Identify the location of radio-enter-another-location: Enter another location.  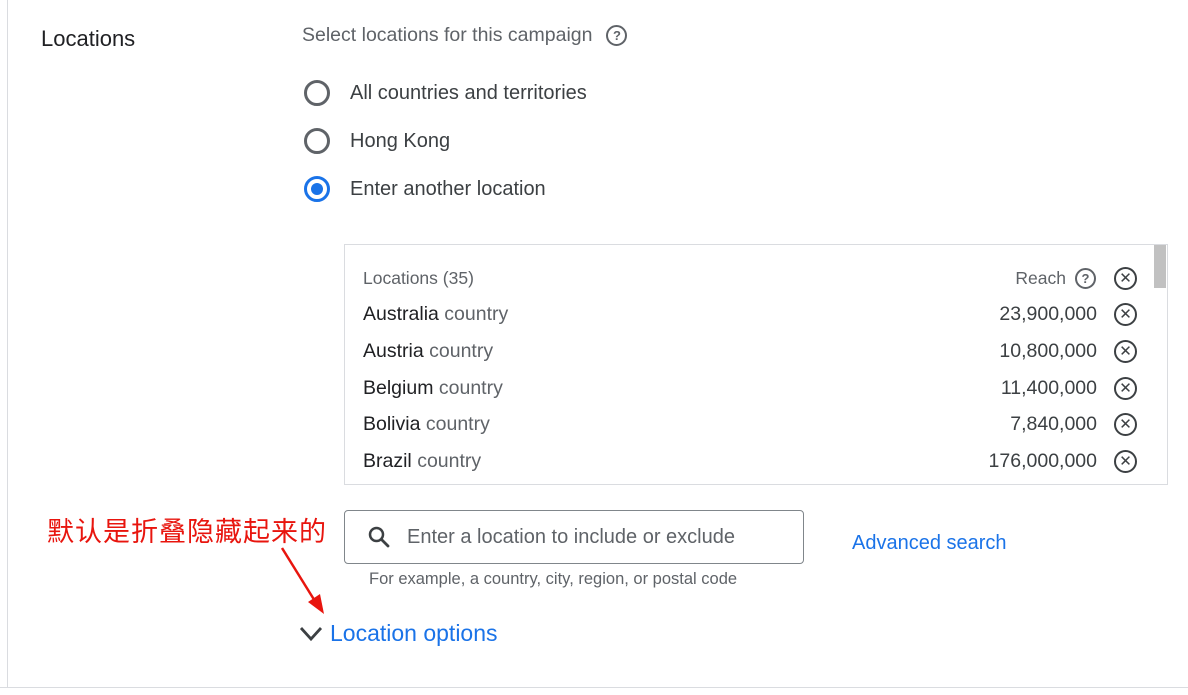
(425, 189).